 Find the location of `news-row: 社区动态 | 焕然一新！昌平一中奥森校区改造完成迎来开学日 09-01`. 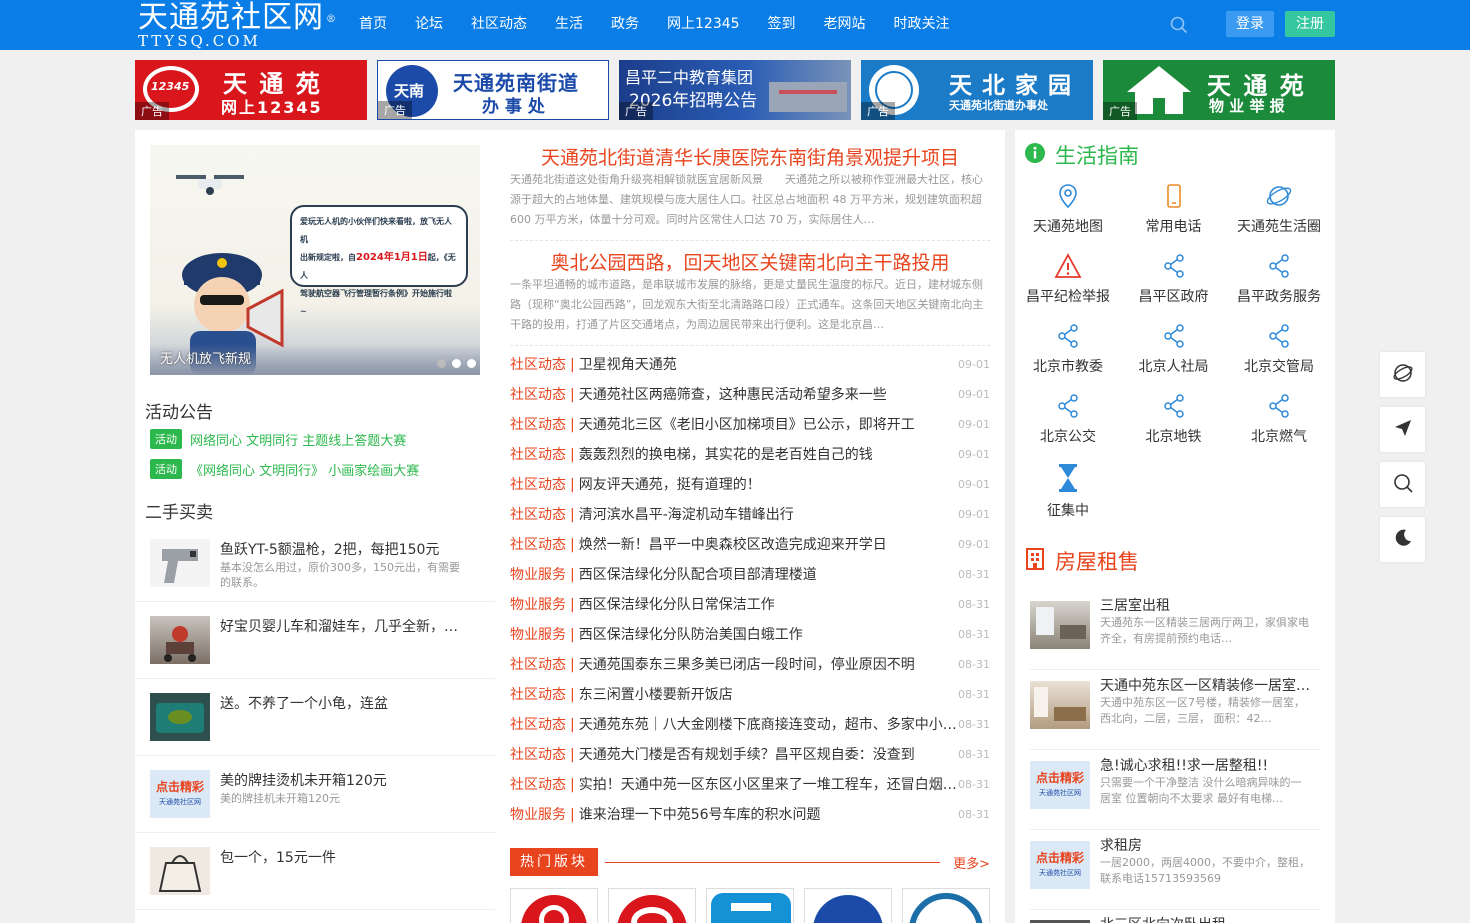

news-row: 社区动态 | 焕然一新！昌平一中奥森校区改造完成迎来开学日 09-01 is located at coordinates (750, 545).